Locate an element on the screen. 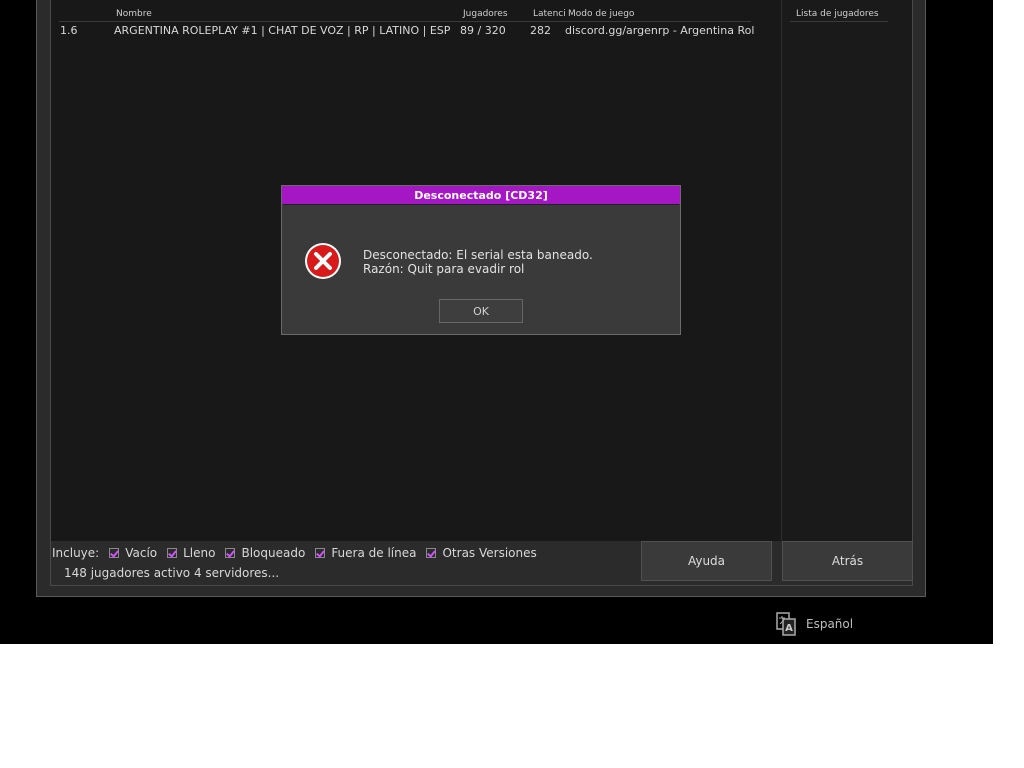  filter-label: Incluye: is located at coordinates (76, 553).